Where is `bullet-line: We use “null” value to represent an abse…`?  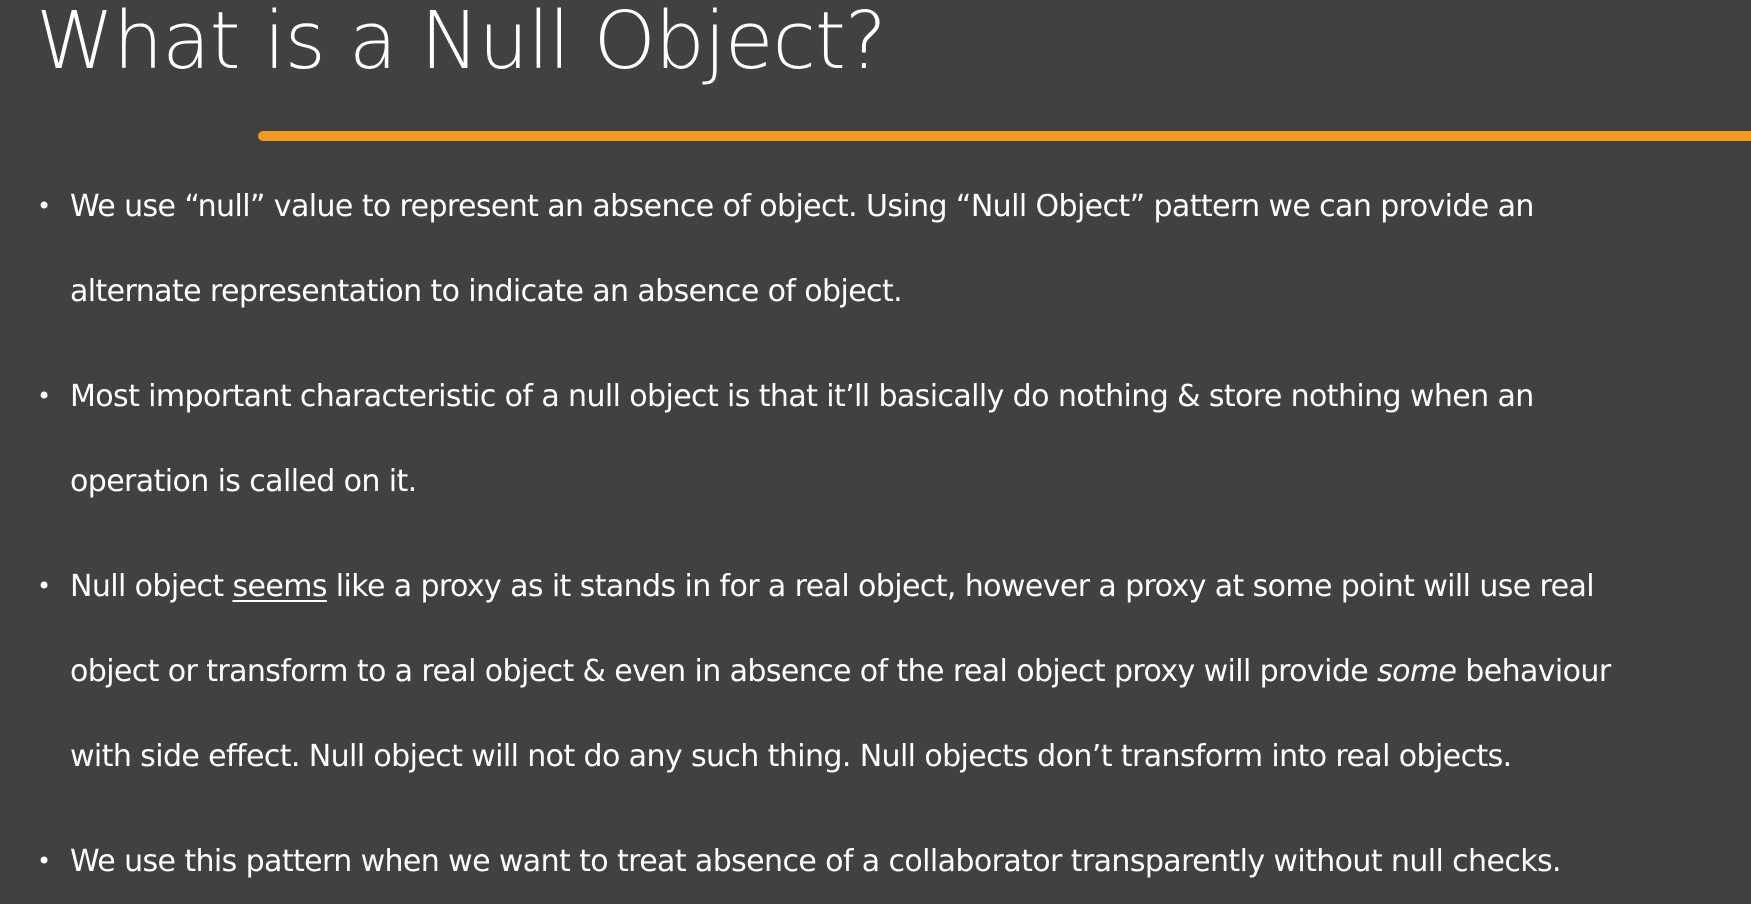
bullet-line: We use “null” value to represent an abse… is located at coordinates (802, 206).